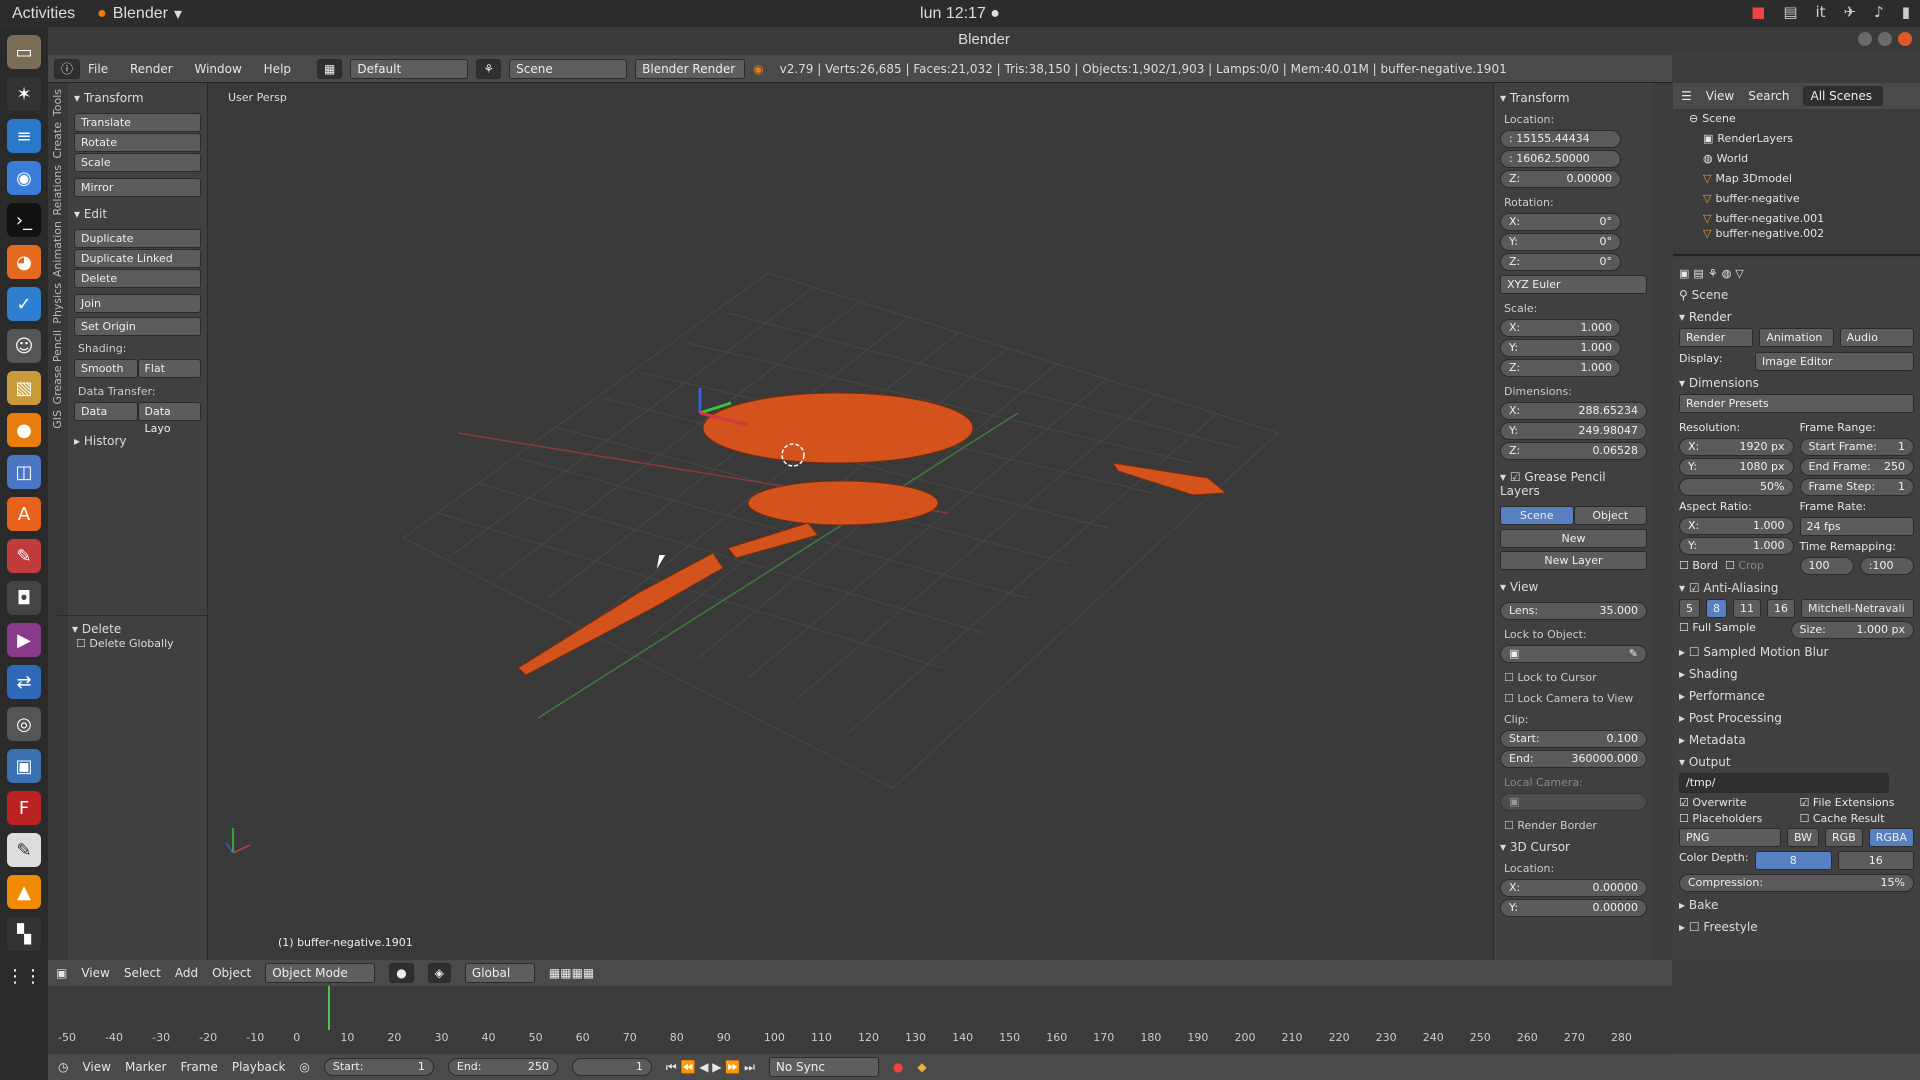  Describe the element at coordinates (921, 1067) in the screenshot. I see `keying-set-icon: ◆` at that location.